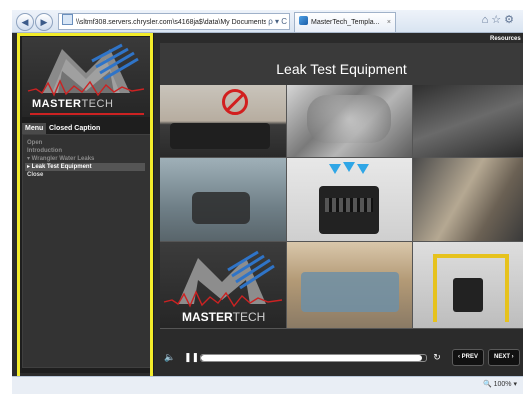 Image resolution: width=523 pixels, height=394 pixels. Describe the element at coordinates (60, 159) in the screenshot. I see `menu-item-wrangler-water-leaks: ▾ Wrangler Water Leaks` at that location.